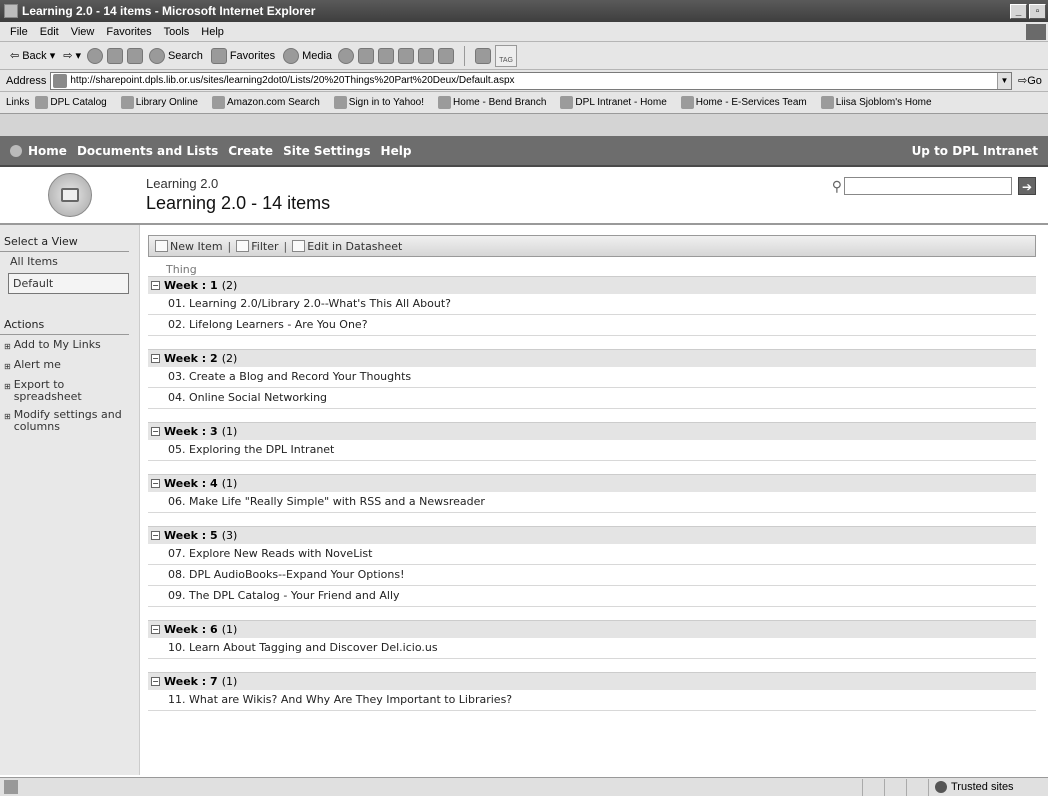 This screenshot has height=796, width=1048. What do you see at coordinates (83, 32) in the screenshot?
I see `menu-view: View` at bounding box center [83, 32].